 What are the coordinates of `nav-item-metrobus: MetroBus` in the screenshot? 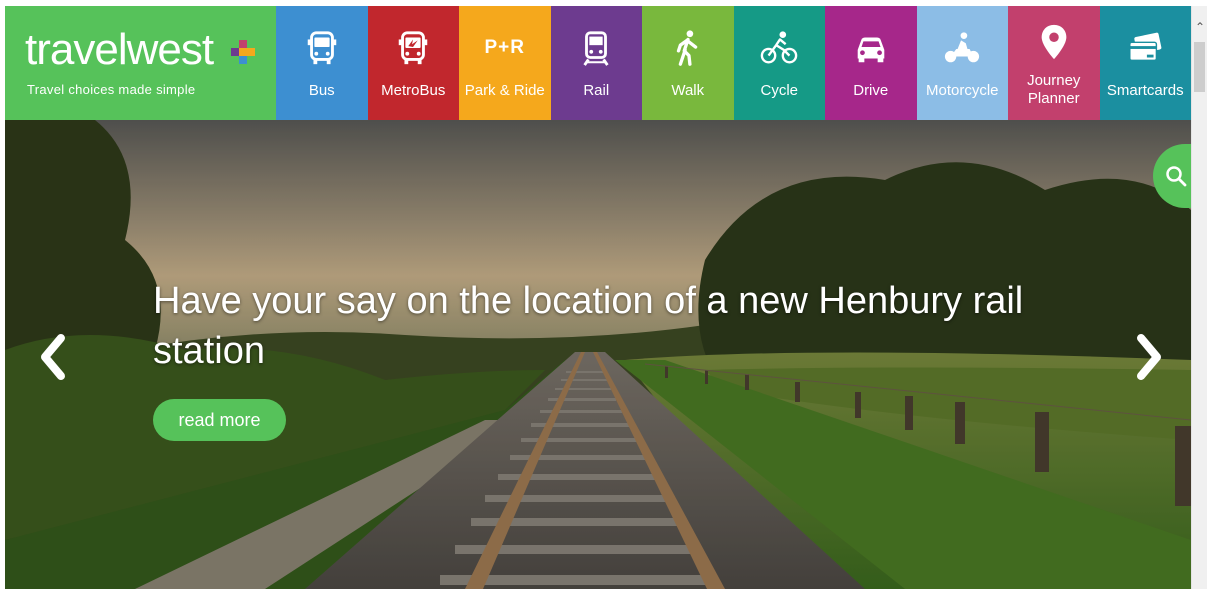 It's located at (413, 63).